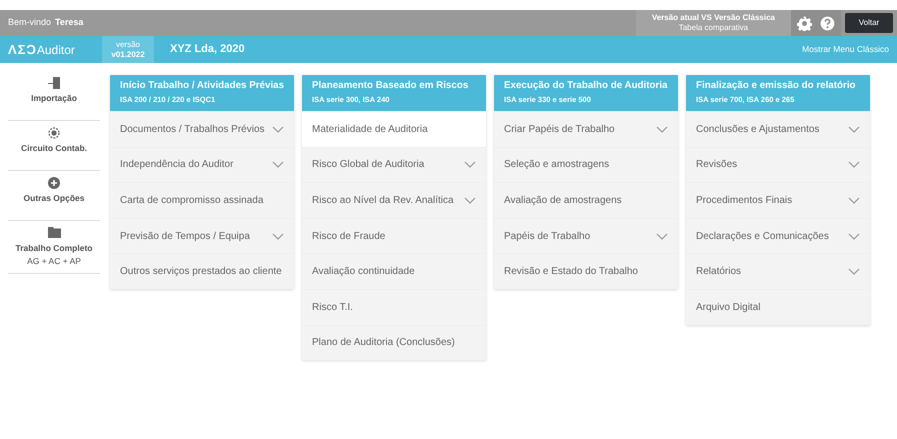 The image size is (897, 439). What do you see at coordinates (54, 247) in the screenshot?
I see `sidebar-item: Trabalho Completo AG + AC + AP` at bounding box center [54, 247].